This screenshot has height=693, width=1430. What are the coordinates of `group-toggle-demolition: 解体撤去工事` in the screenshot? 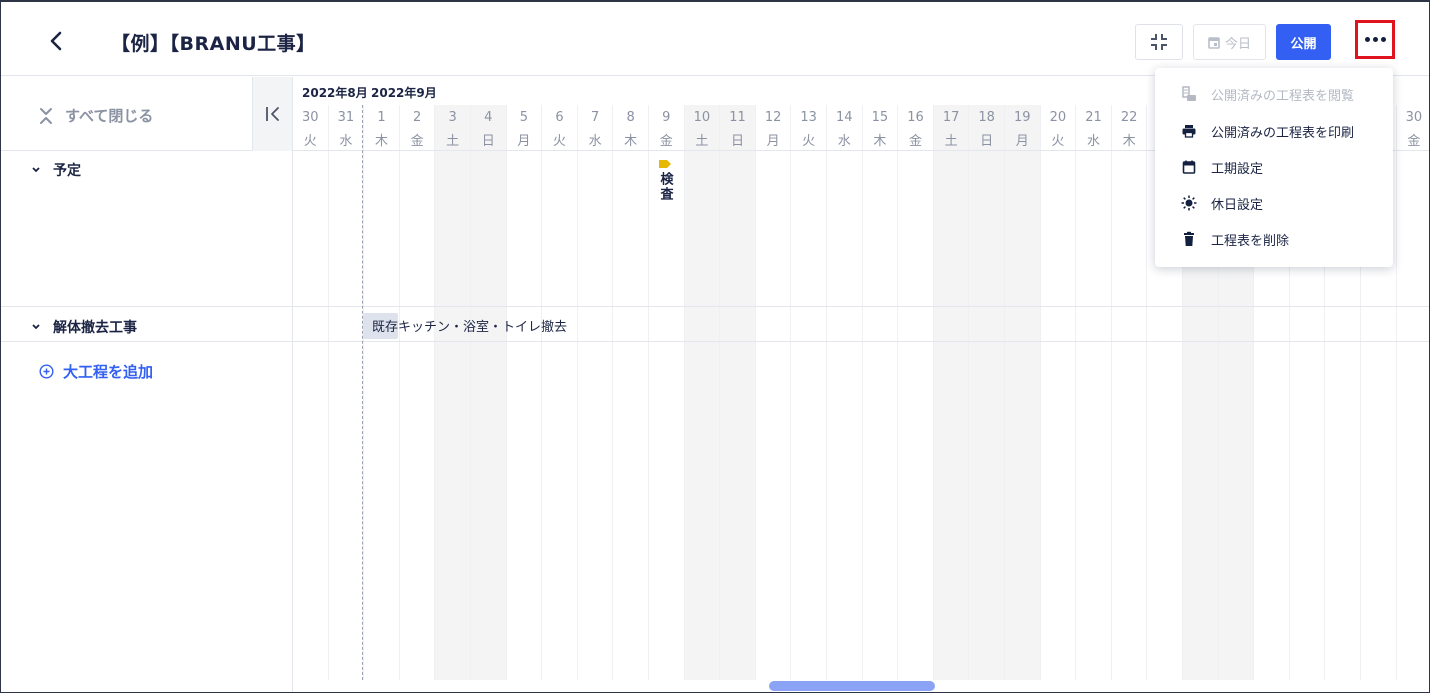 It's located at (84, 327).